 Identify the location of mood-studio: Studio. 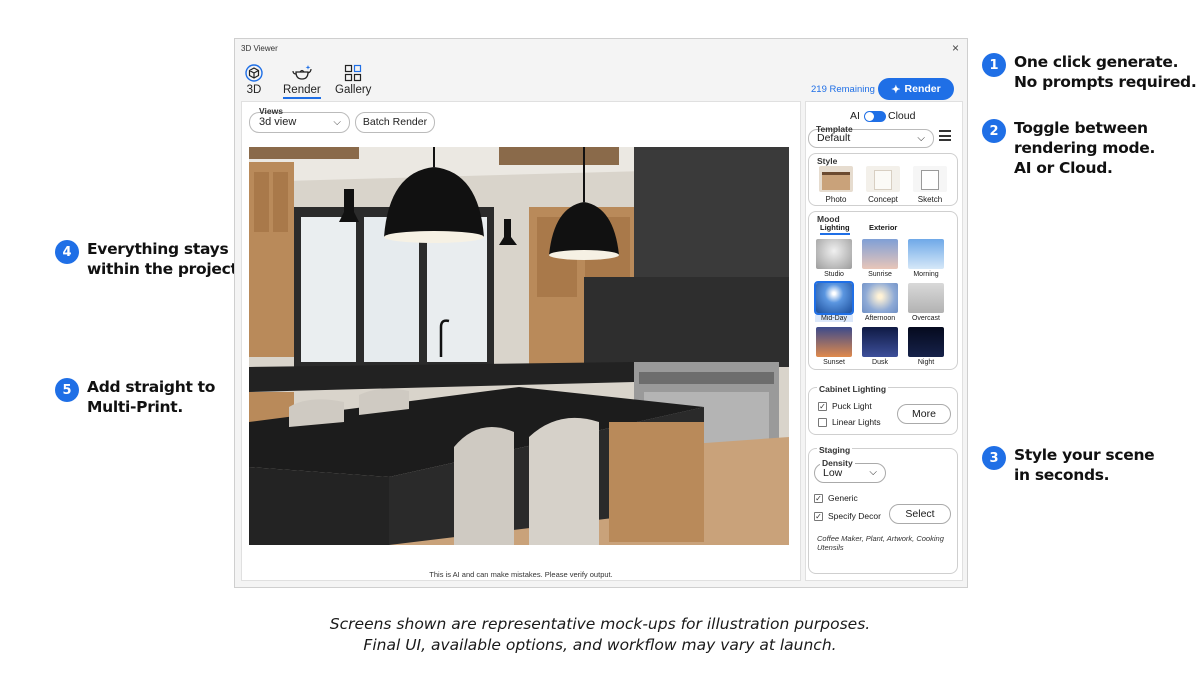
(834, 258).